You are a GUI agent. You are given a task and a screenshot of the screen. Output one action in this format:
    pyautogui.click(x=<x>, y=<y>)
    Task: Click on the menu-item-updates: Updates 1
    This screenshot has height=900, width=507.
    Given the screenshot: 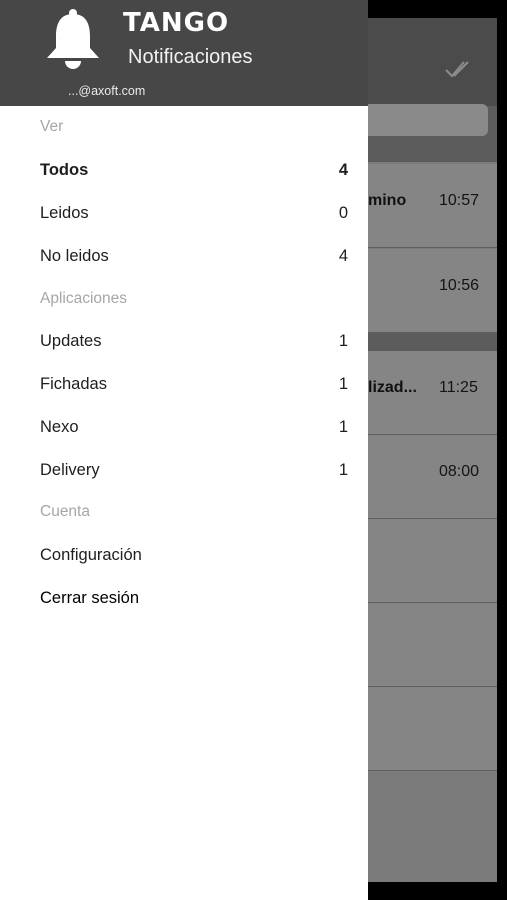 What is the action you would take?
    pyautogui.click(x=184, y=341)
    